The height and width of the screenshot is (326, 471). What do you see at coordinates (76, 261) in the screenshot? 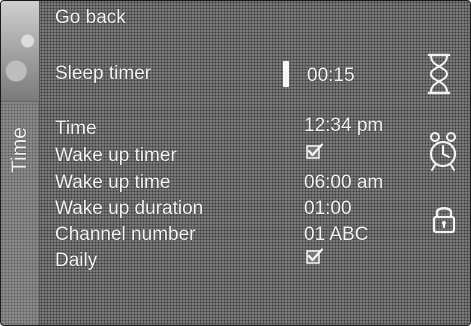
I see `menu-item-daily: Daily` at bounding box center [76, 261].